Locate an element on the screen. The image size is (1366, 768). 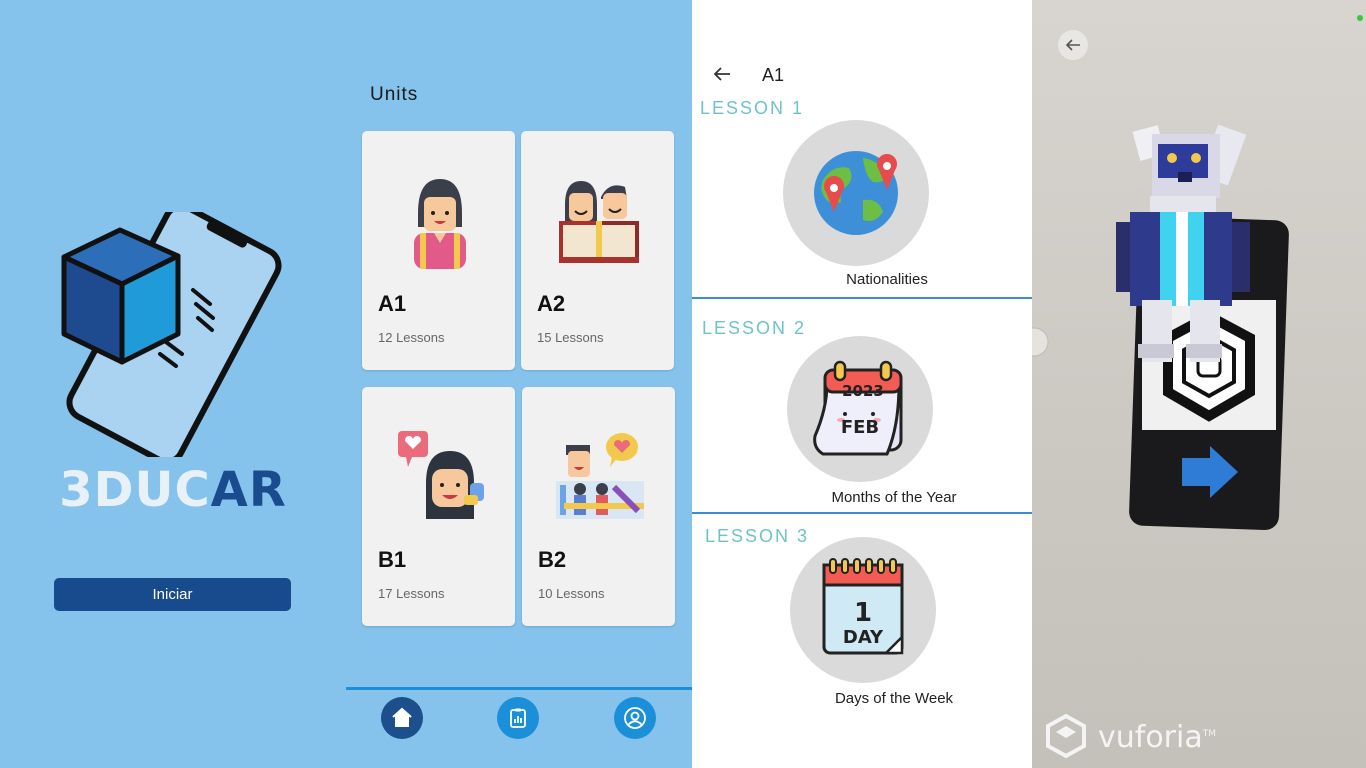
unit-lesson-count: 17 Lessons is located at coordinates (411, 593).